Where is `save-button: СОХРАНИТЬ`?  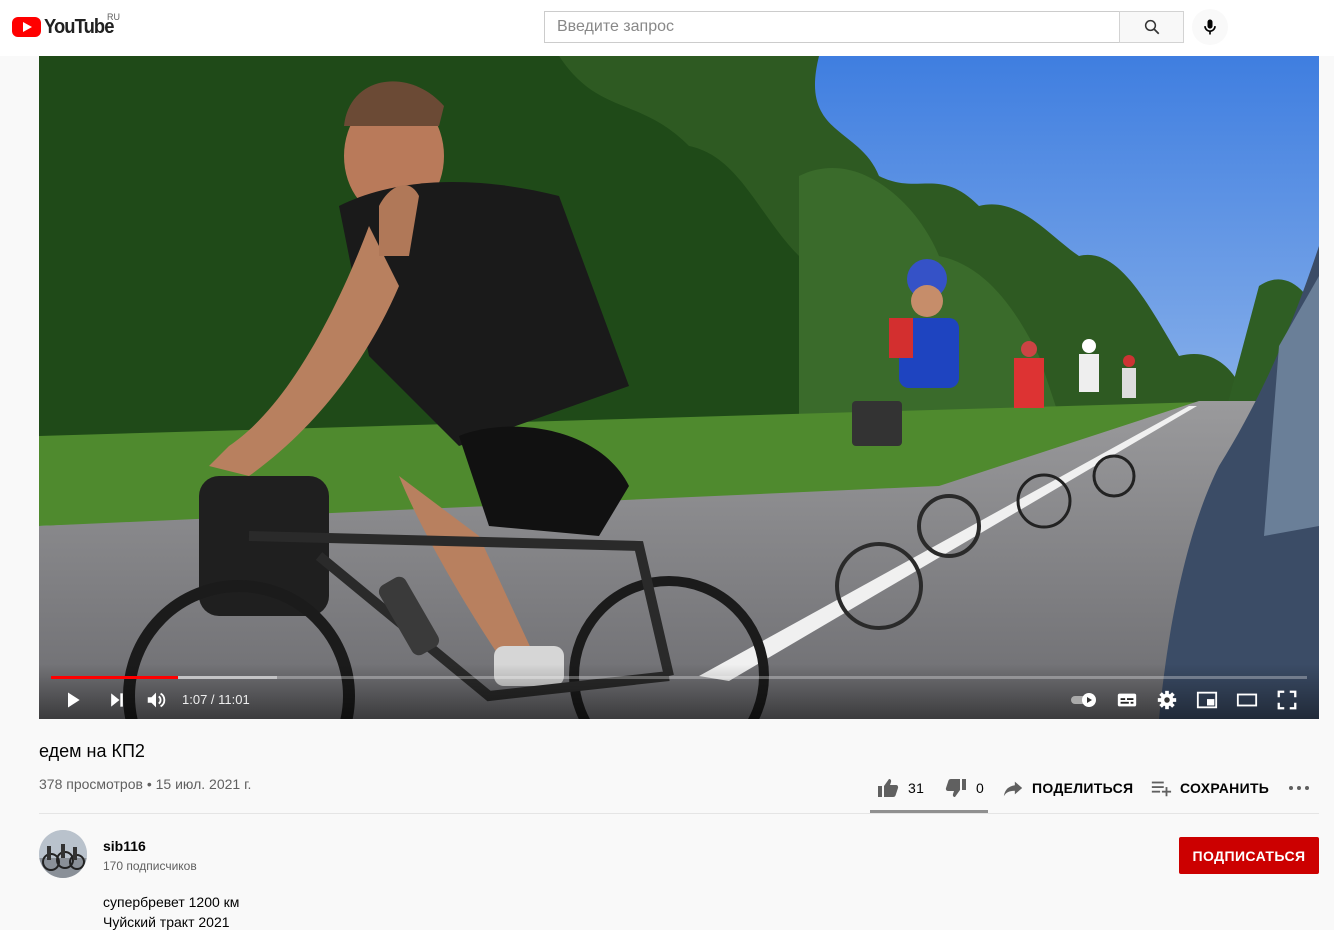 save-button: СОХРАНИТЬ is located at coordinates (1209, 788).